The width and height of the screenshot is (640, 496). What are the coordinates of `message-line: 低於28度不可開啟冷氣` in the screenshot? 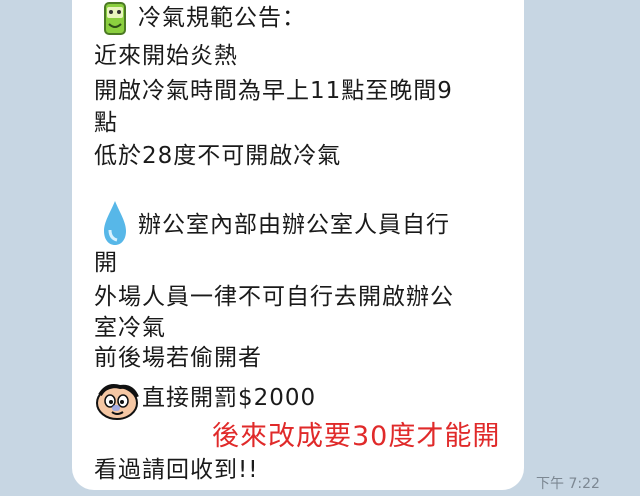 It's located at (218, 156).